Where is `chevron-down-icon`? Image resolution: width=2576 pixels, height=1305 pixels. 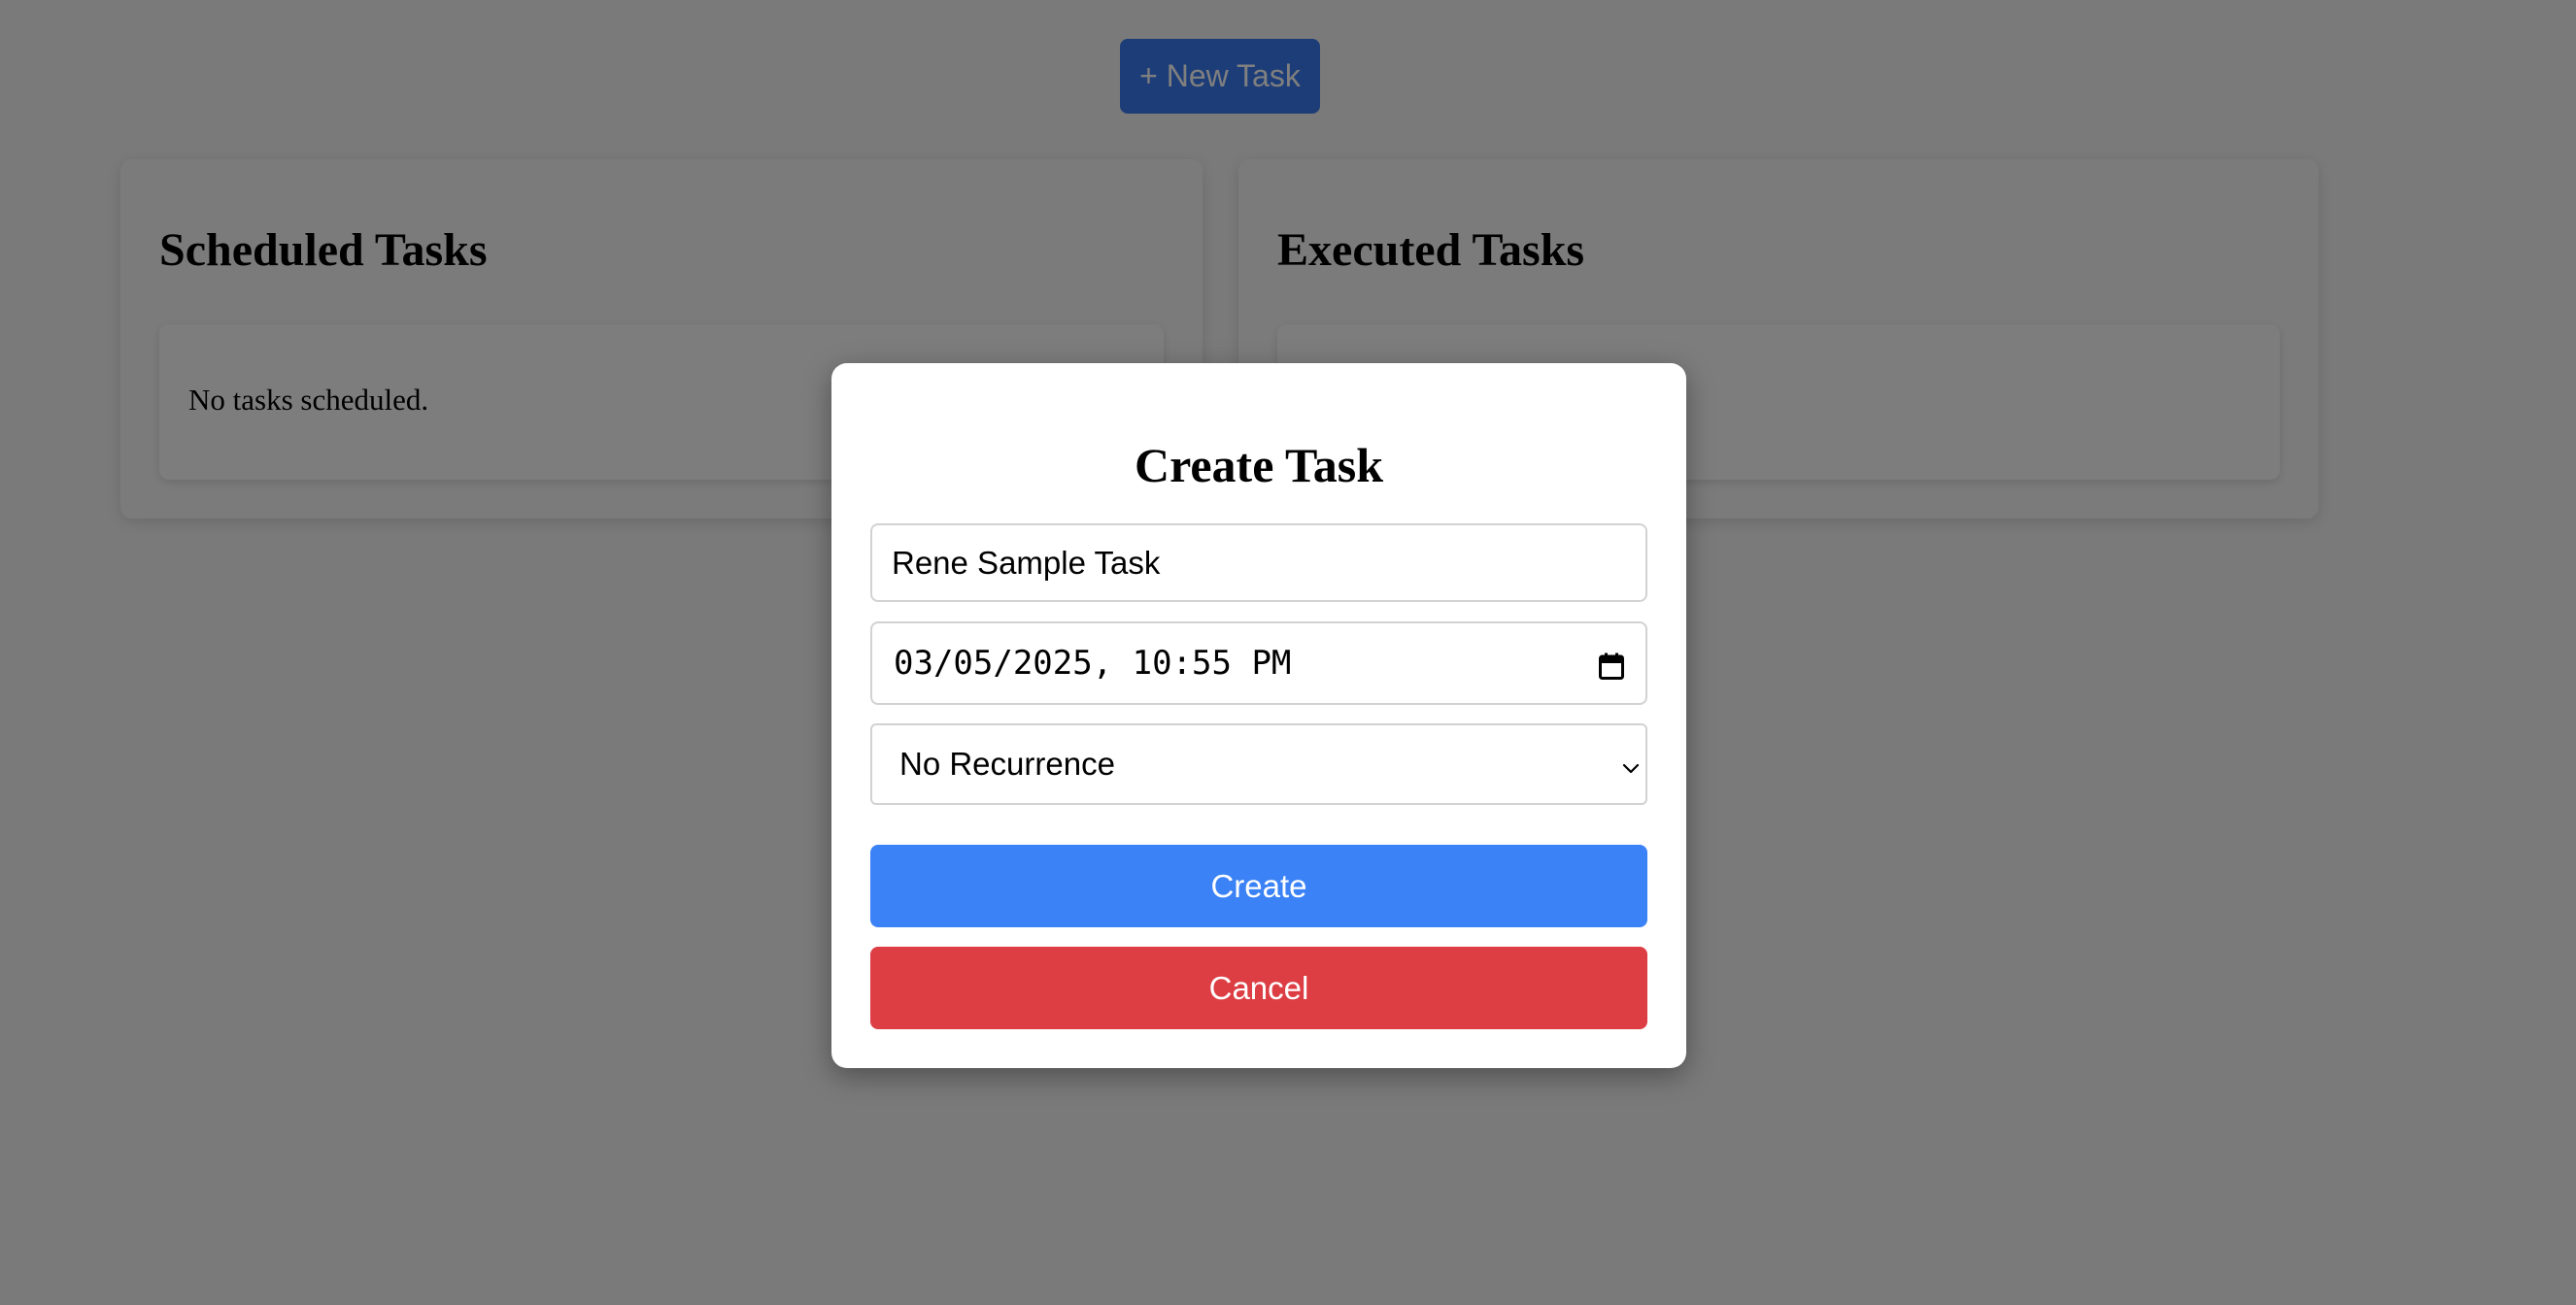
chevron-down-icon is located at coordinates (1631, 765).